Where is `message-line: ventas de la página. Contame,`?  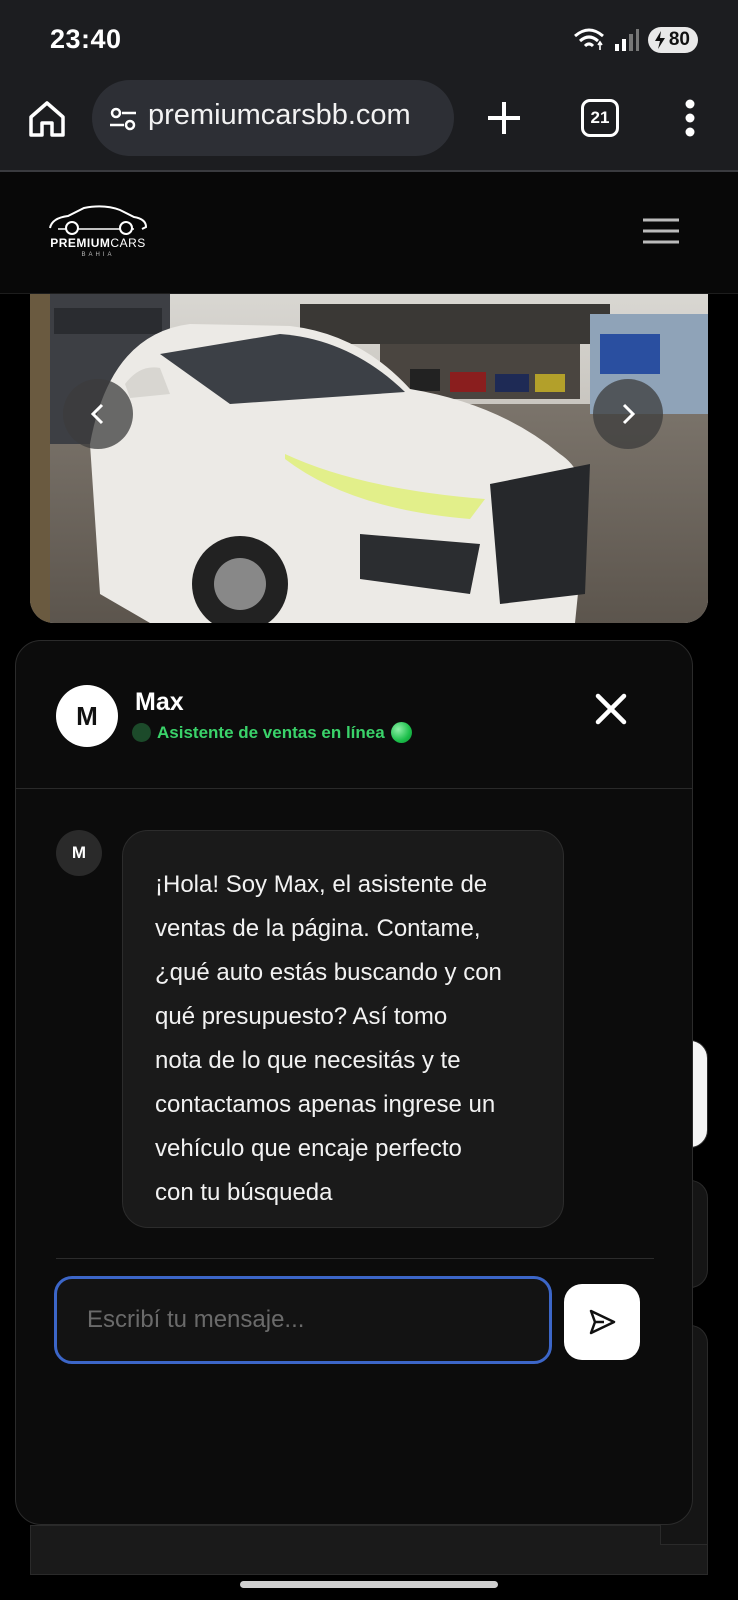
message-line: ventas de la página. Contame, is located at coordinates (318, 928).